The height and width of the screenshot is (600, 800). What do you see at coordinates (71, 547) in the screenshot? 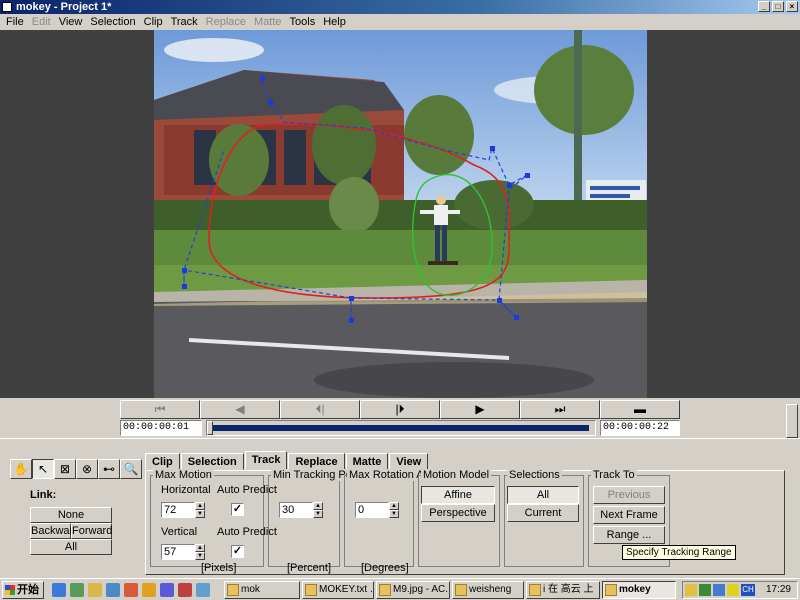
I see `link-all-button: All` at bounding box center [71, 547].